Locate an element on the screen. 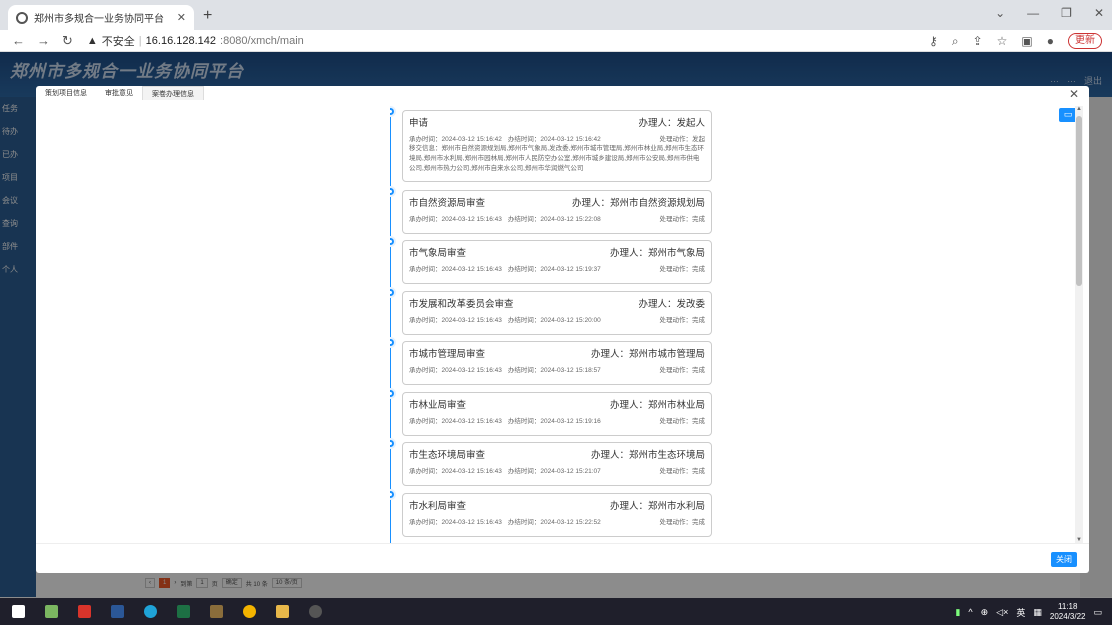 The height and width of the screenshot is (625, 1112). modal-close-icon: ✕ is located at coordinates (1074, 94).